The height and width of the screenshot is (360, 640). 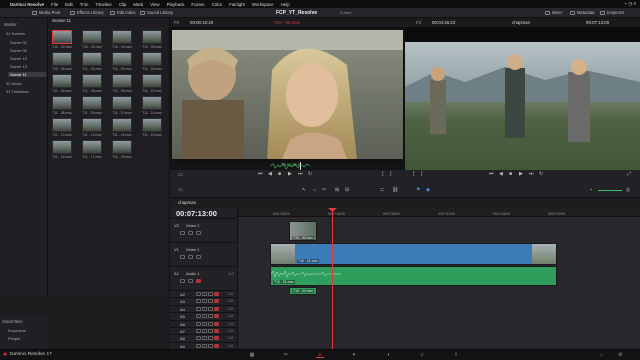 I want to click on home-icon: ⌂, so click(x=601, y=355).